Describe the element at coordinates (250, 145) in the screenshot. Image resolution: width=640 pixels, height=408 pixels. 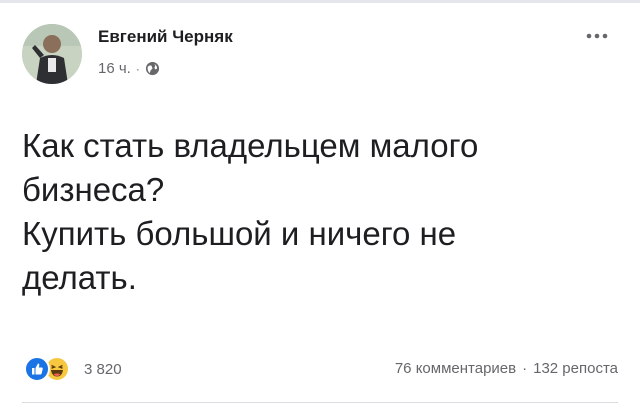
I see `post-text-line: Как стать владельцем малого` at that location.